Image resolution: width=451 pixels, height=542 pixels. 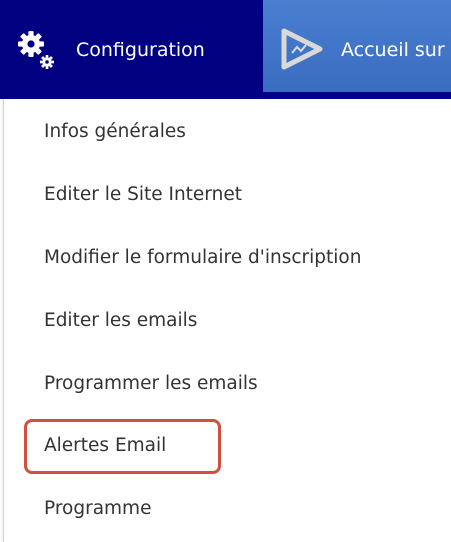 What do you see at coordinates (202, 258) in the screenshot?
I see `menu-item-modifier-formulaire-inscription: Modifier le formulaire d'inscription` at bounding box center [202, 258].